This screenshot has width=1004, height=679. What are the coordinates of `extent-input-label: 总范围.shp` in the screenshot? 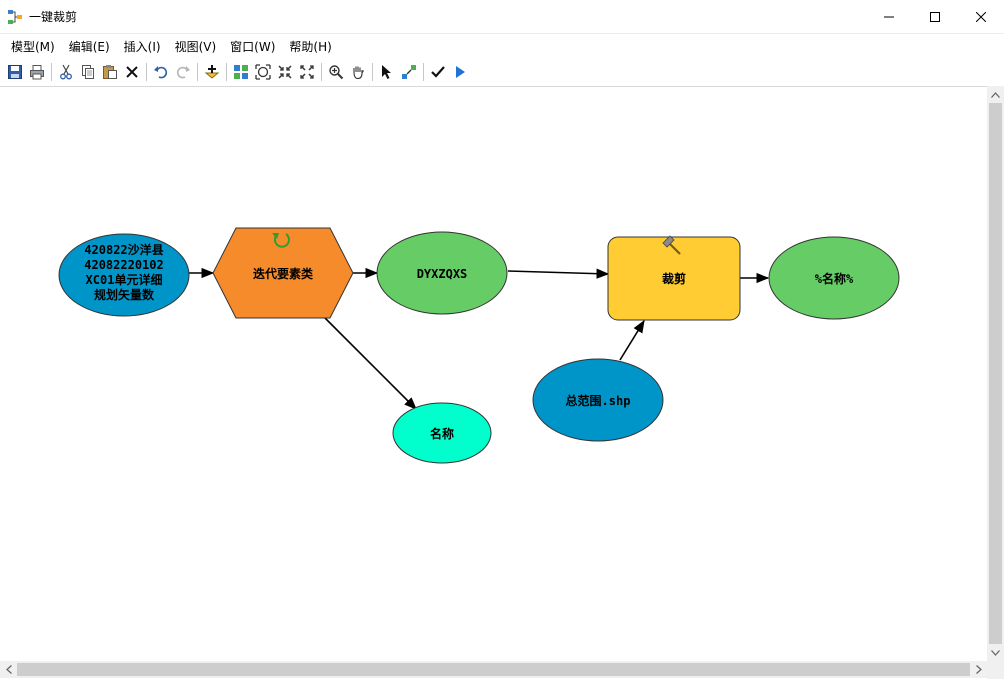 It's located at (598, 400).